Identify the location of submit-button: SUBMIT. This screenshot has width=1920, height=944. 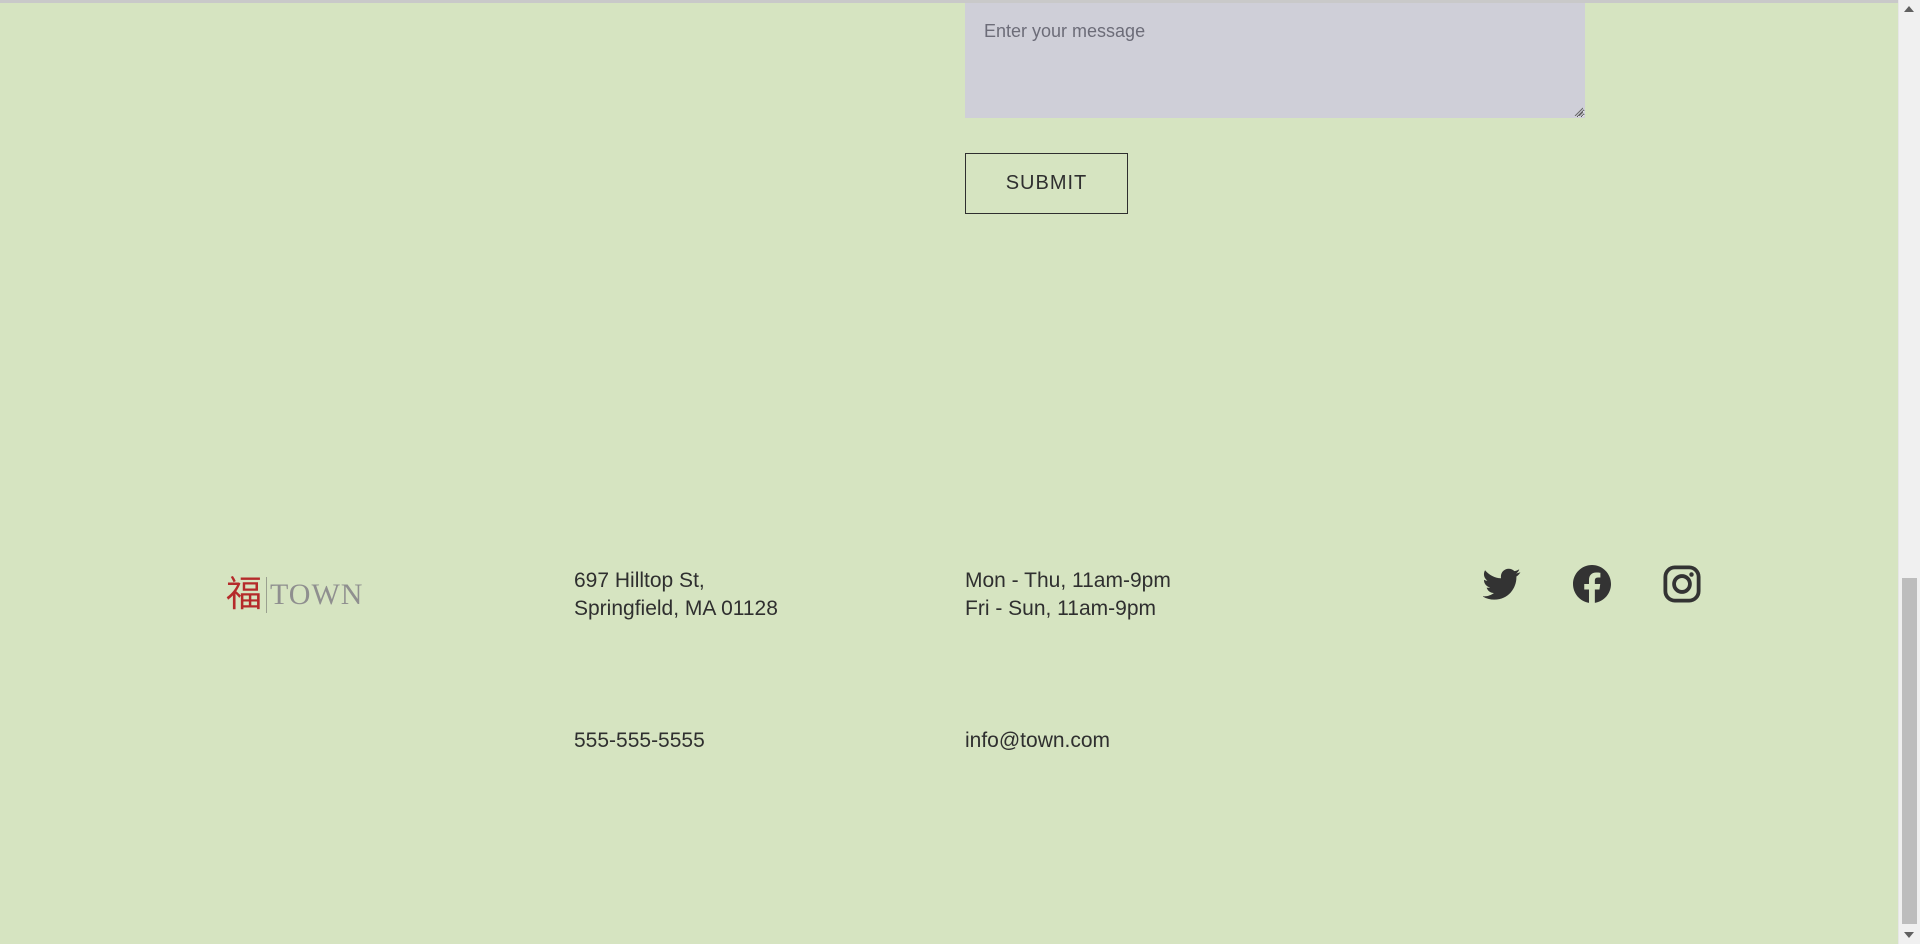
(1046, 183).